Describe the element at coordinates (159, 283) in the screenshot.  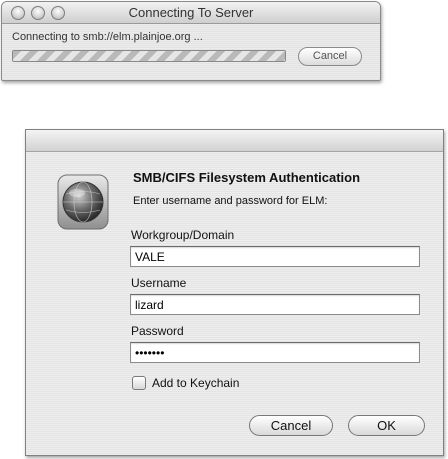
I see `username-label: Username` at that location.